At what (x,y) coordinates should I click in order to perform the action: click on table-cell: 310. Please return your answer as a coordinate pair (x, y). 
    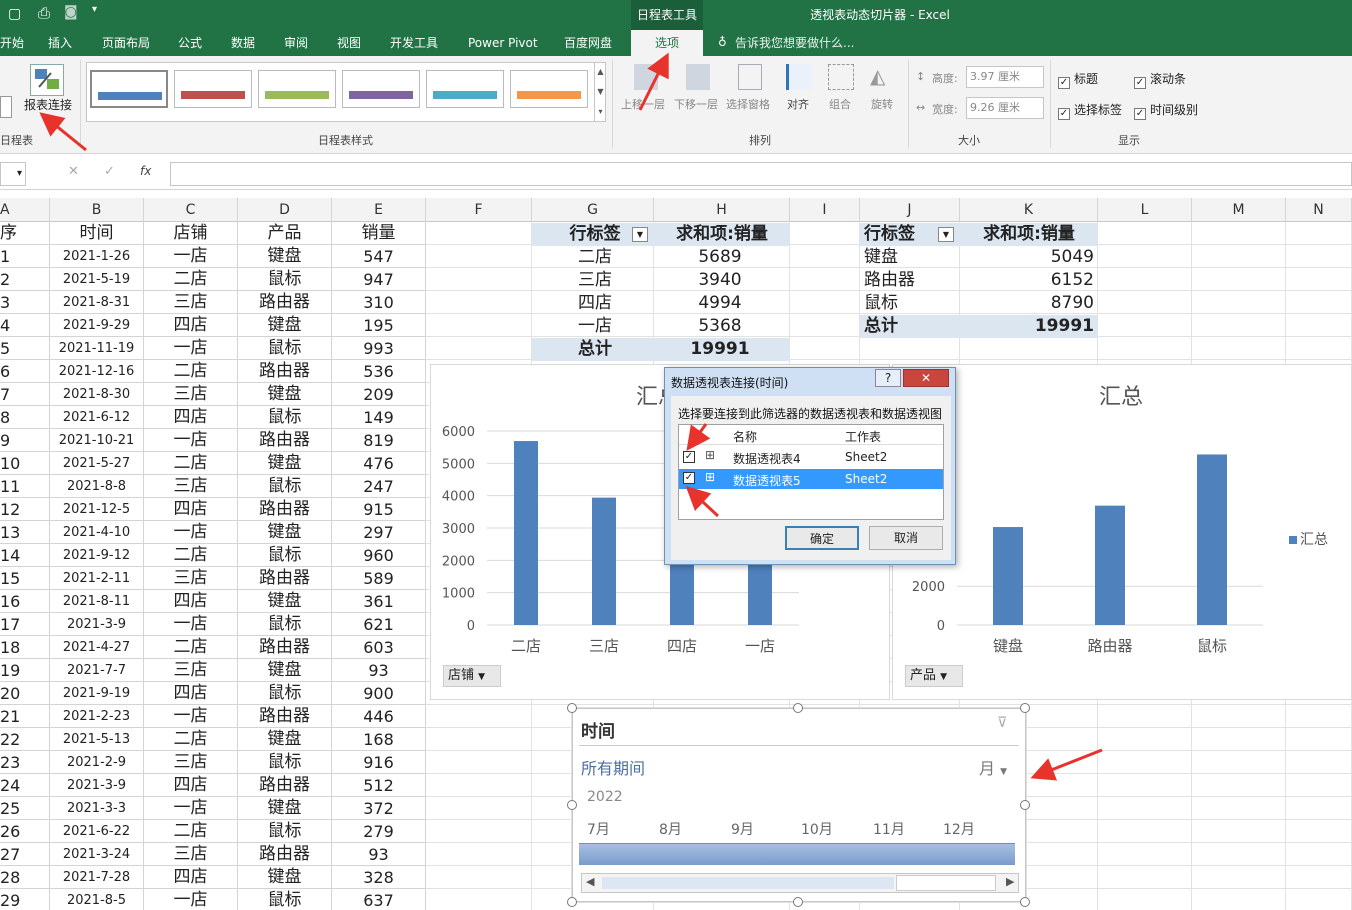
    Looking at the image, I should click on (379, 302).